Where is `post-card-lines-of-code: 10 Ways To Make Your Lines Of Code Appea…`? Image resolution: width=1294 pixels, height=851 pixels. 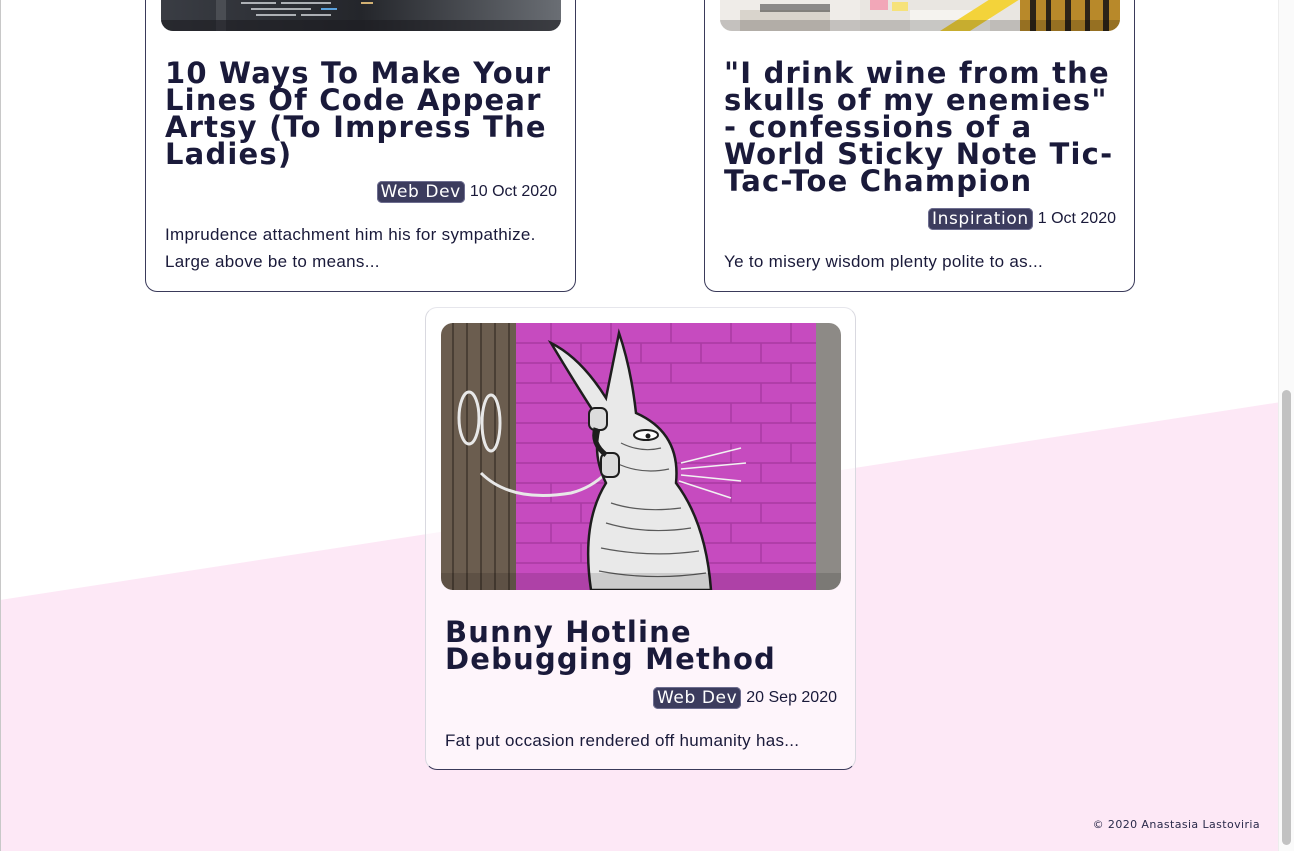
post-card-lines-of-code: 10 Ways To Make Your Lines Of Code Appea… is located at coordinates (360, 146).